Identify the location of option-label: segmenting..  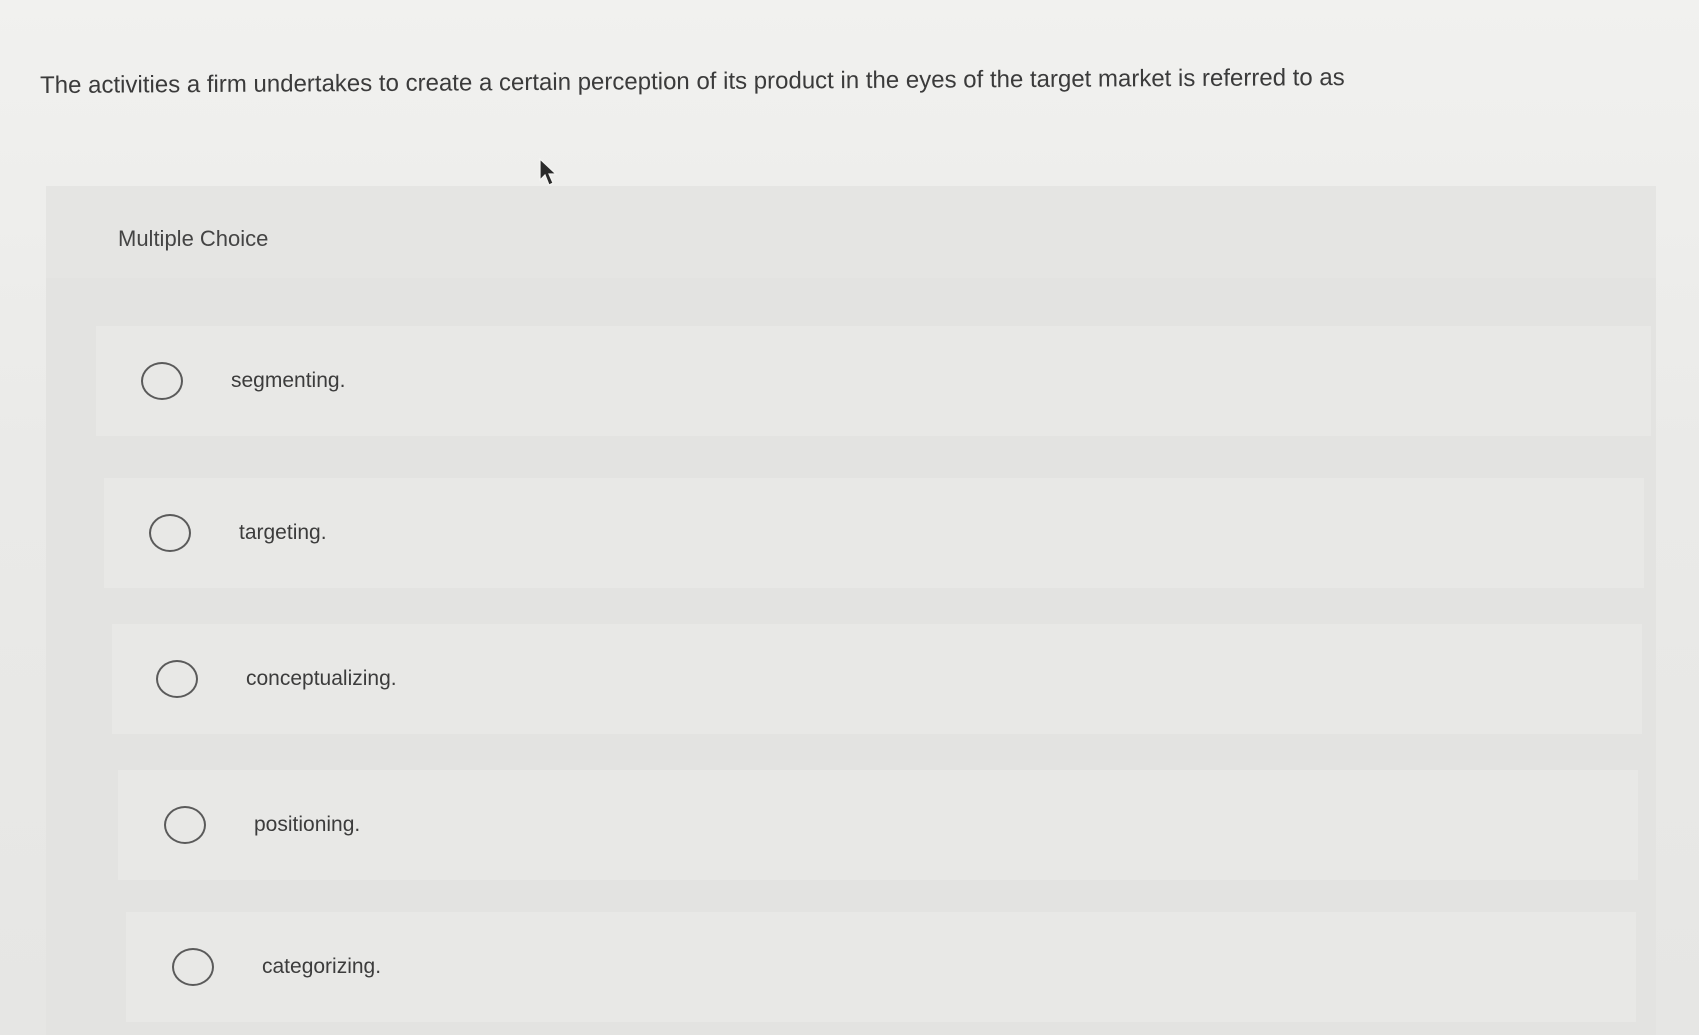
(288, 380).